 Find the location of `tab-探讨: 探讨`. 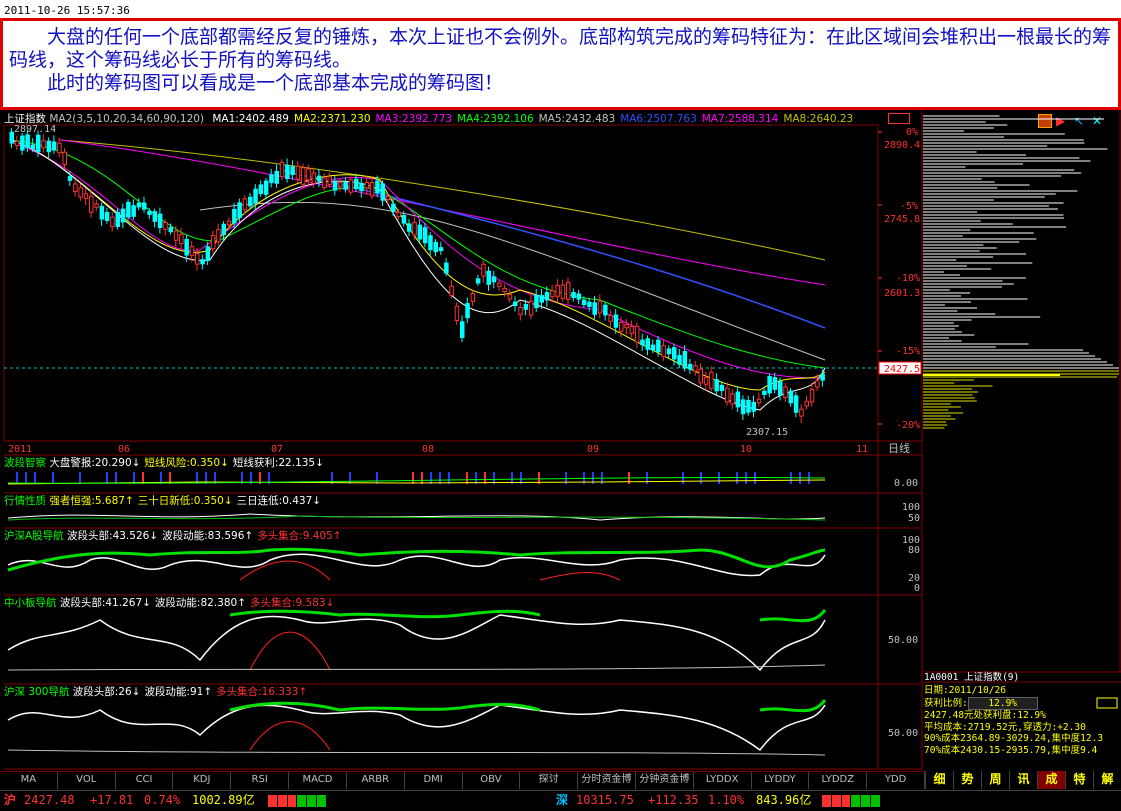

tab-探讨: 探讨 is located at coordinates (549, 780).